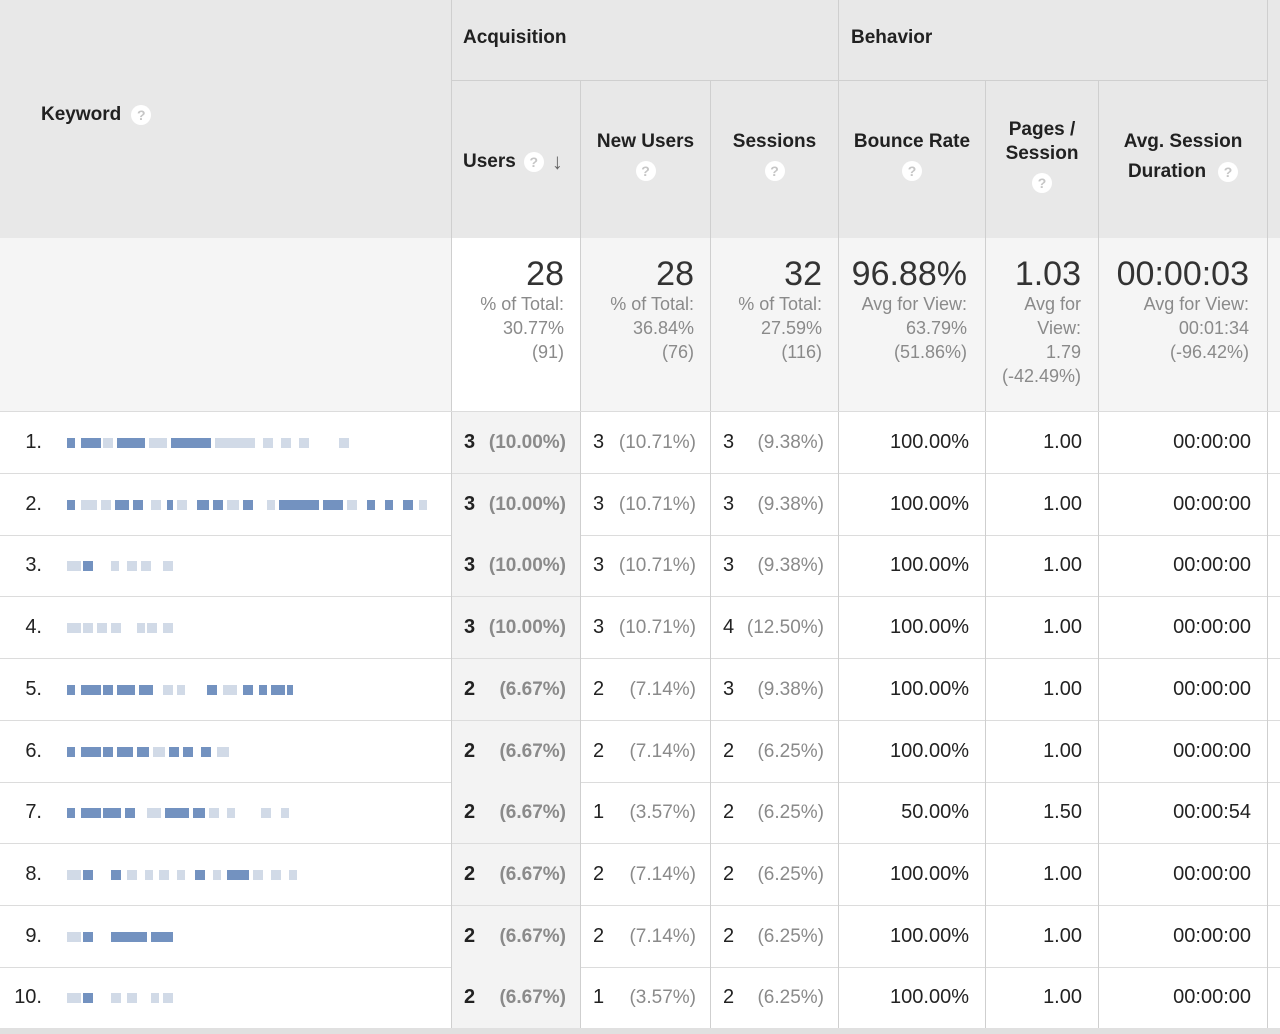 This screenshot has height=1034, width=1280. What do you see at coordinates (790, 442) in the screenshot?
I see `sessions-percent: (9.38%)` at bounding box center [790, 442].